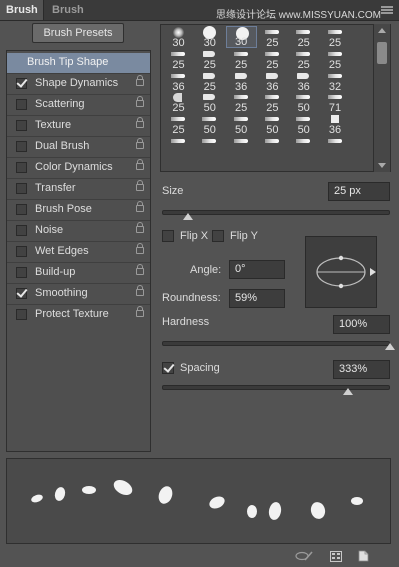 This screenshot has height=567, width=399. I want to click on flip-x-checkbox, so click(168, 236).